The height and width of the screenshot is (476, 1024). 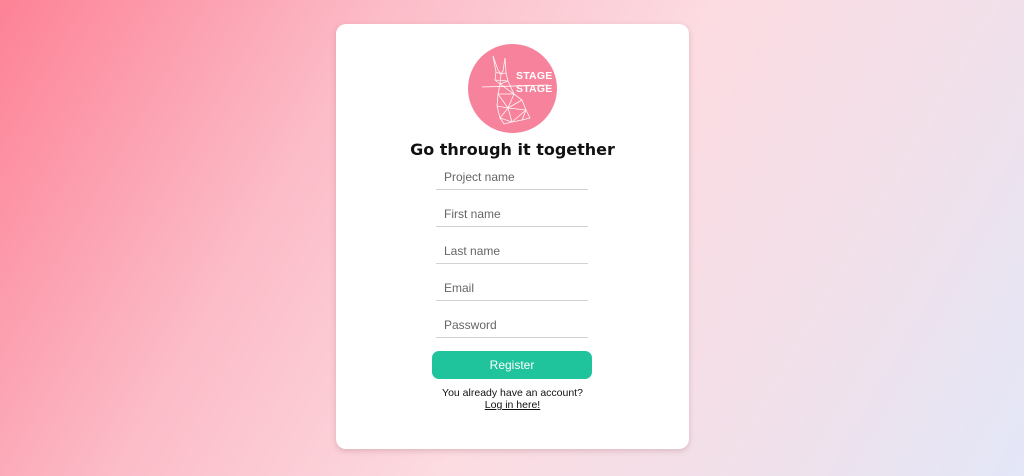 What do you see at coordinates (512, 365) in the screenshot?
I see `register-button: Register` at bounding box center [512, 365].